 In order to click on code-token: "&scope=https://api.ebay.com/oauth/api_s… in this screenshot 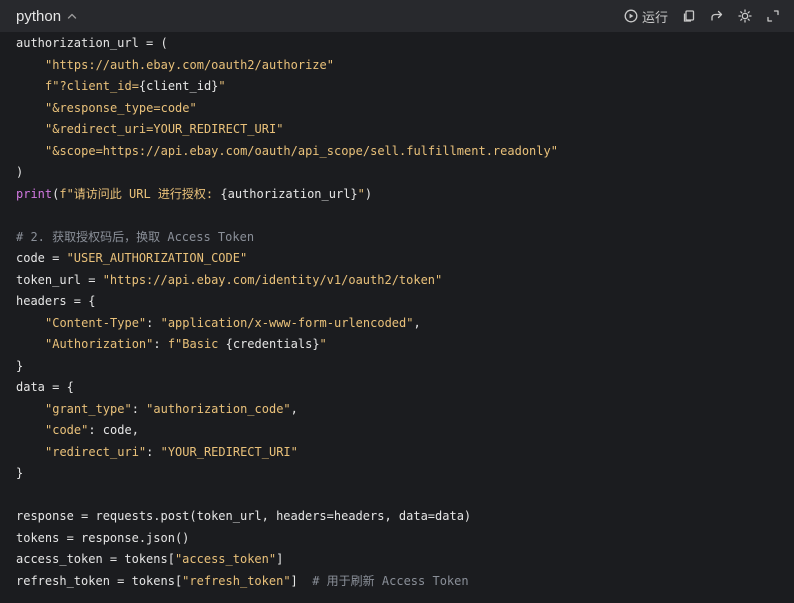, I will do `click(301, 150)`.